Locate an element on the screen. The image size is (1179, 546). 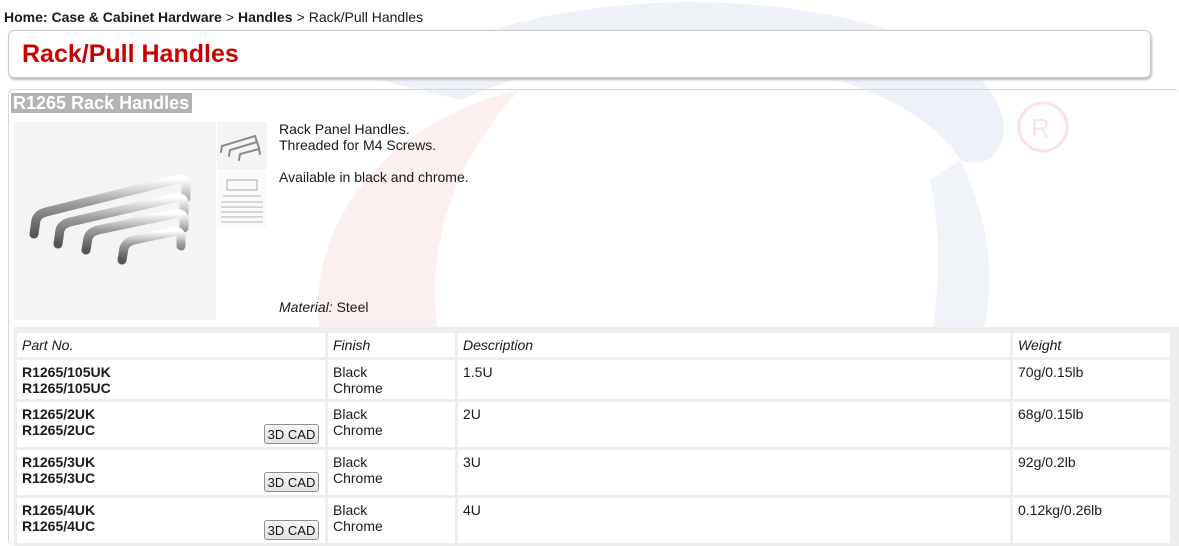
product-image is located at coordinates (115, 221).